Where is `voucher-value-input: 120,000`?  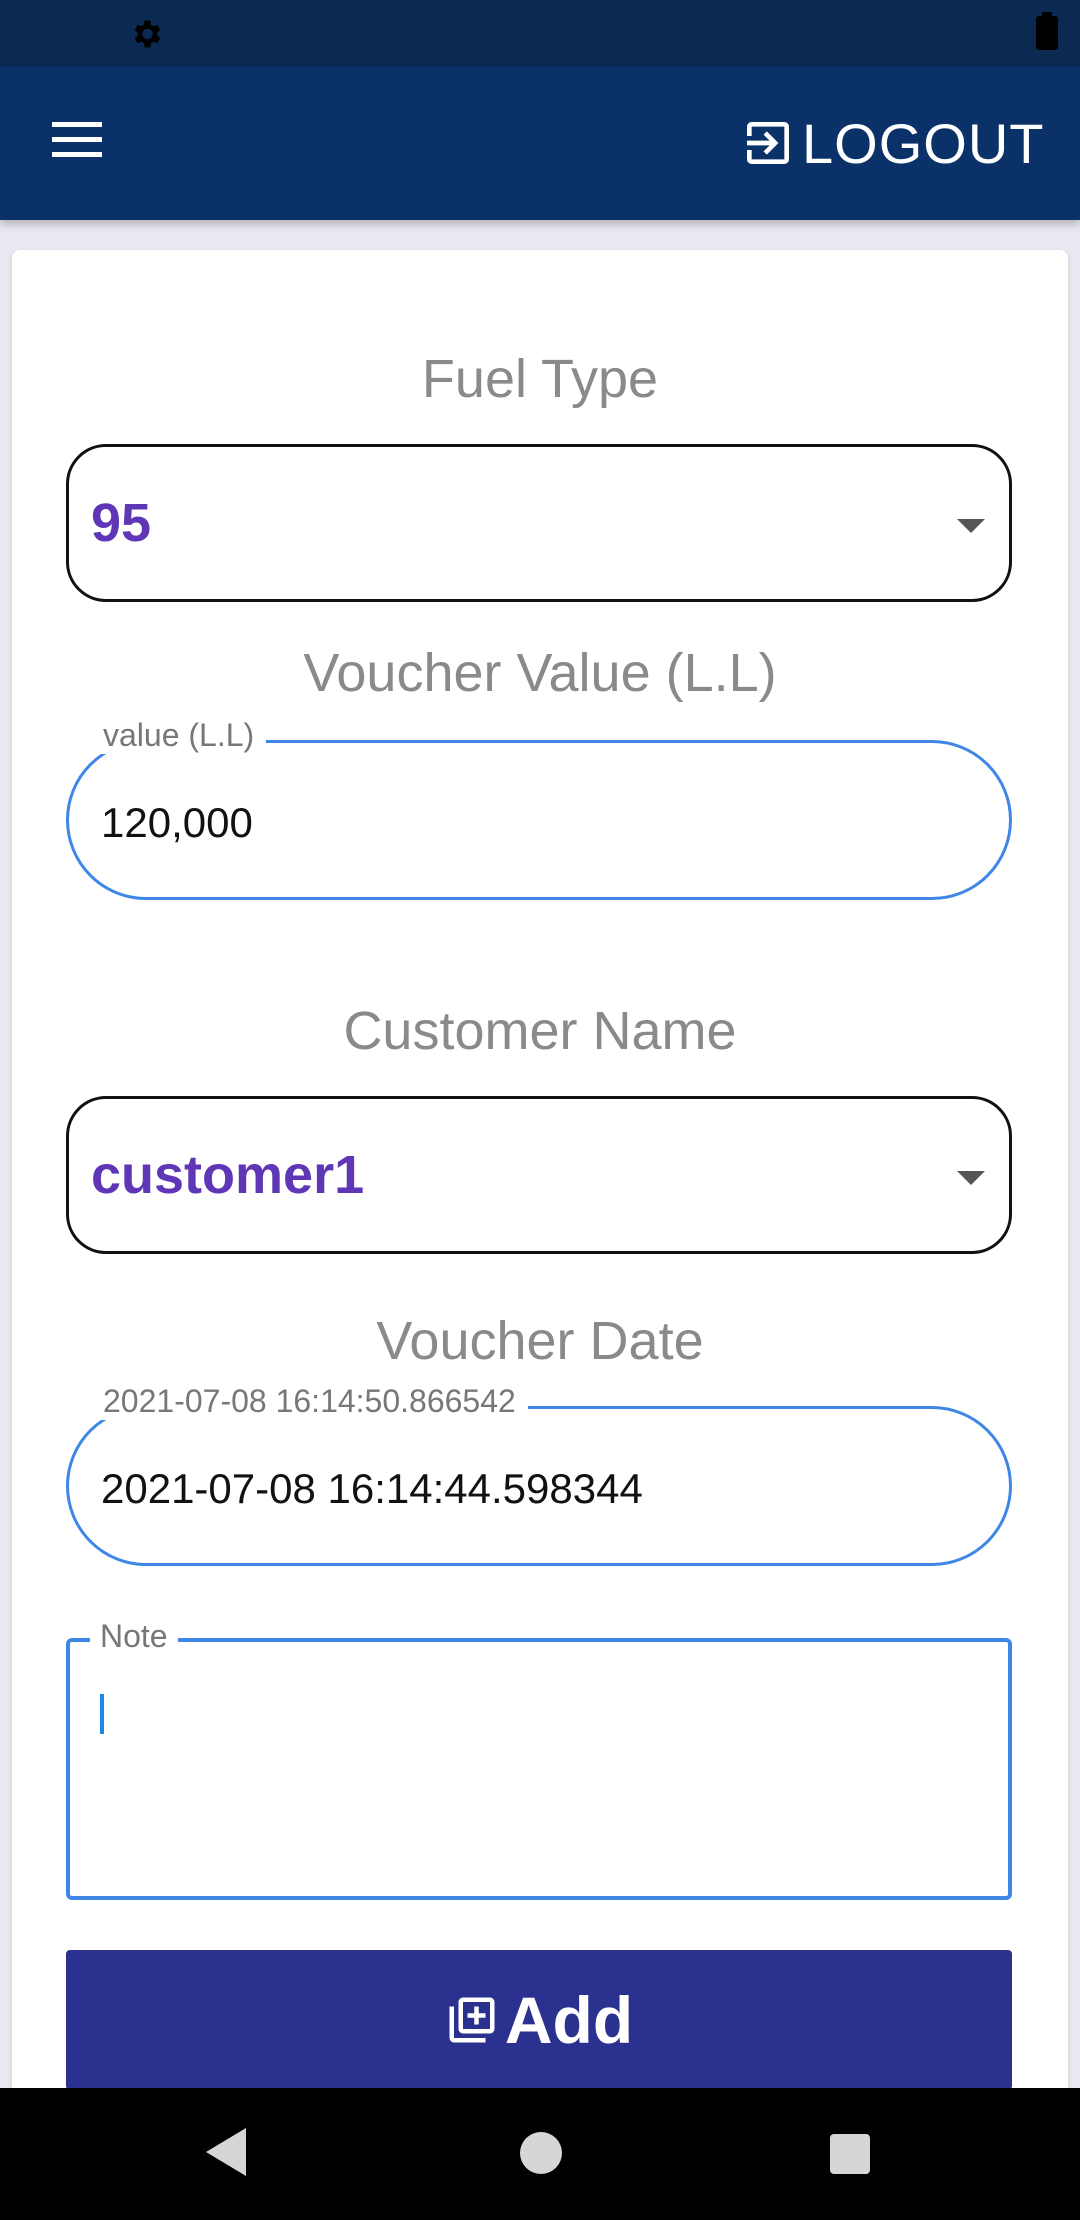 voucher-value-input: 120,000 is located at coordinates (177, 823).